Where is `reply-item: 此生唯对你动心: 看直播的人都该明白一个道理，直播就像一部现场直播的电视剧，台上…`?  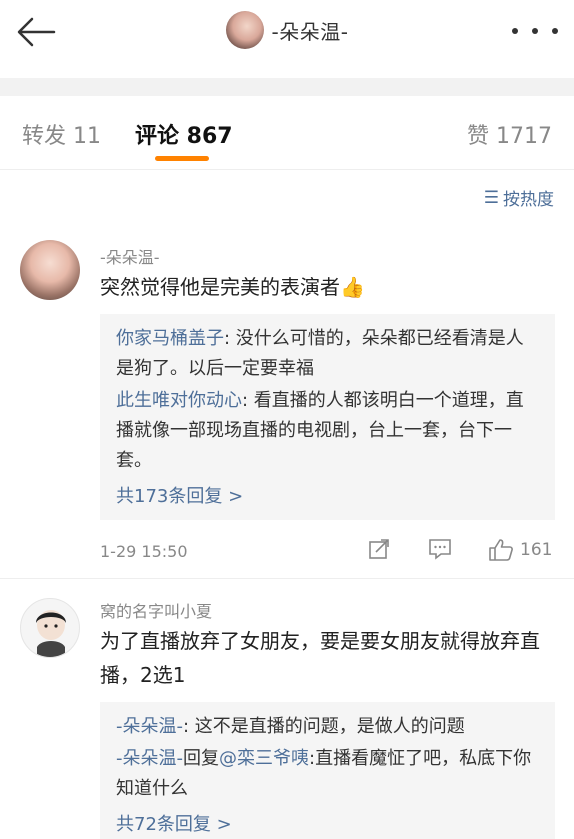 reply-item: 此生唯对你动心: 看直播的人都该明白一个道理，直播就像一部现场直播的电视剧，台上… is located at coordinates (328, 431).